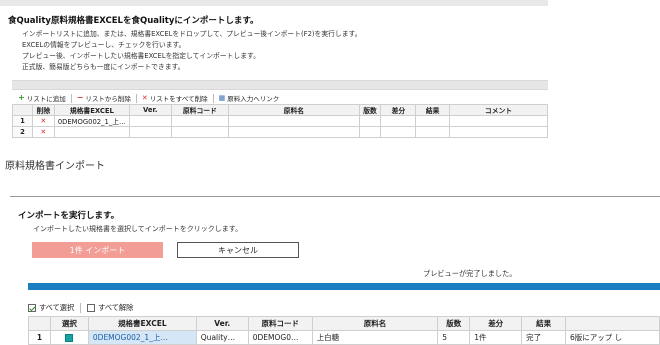 The height and width of the screenshot is (345, 660). What do you see at coordinates (116, 307) in the screenshot?
I see `deselect-all-label: すべて解除` at bounding box center [116, 307].